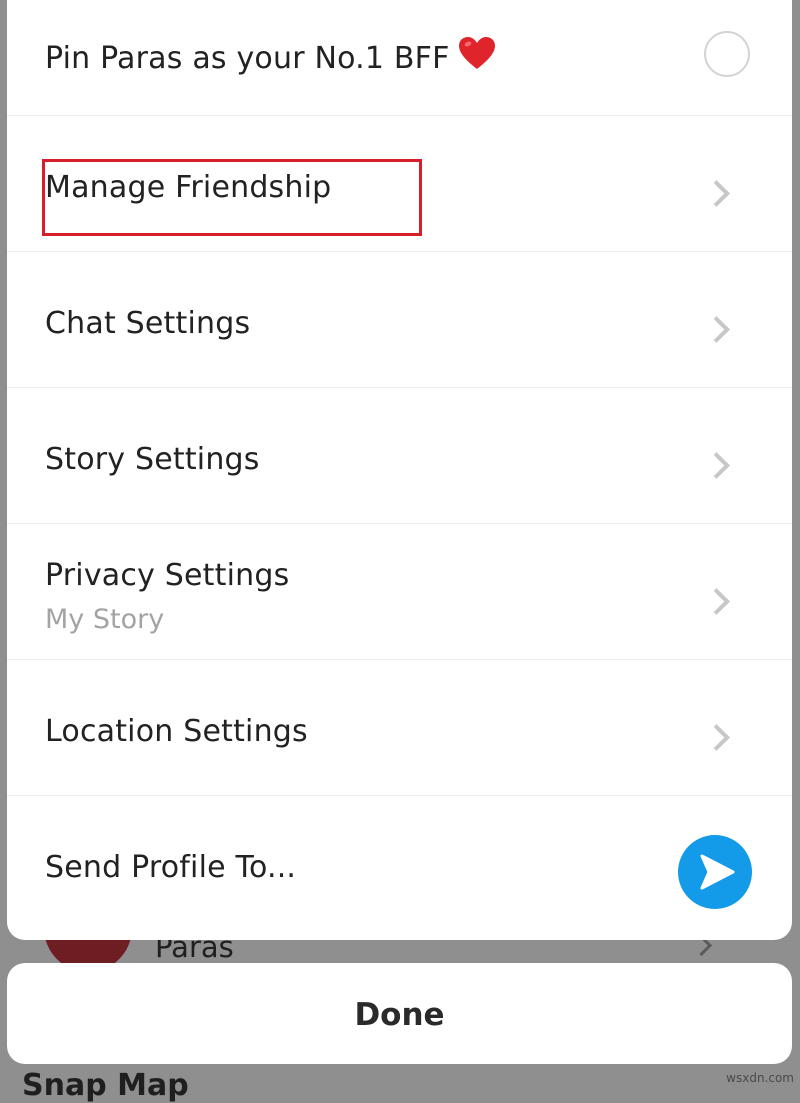 Image resolution: width=800 pixels, height=1103 pixels. Describe the element at coordinates (399, 592) in the screenshot. I see `row-privacy-settings: Privacy Settings My Story` at that location.